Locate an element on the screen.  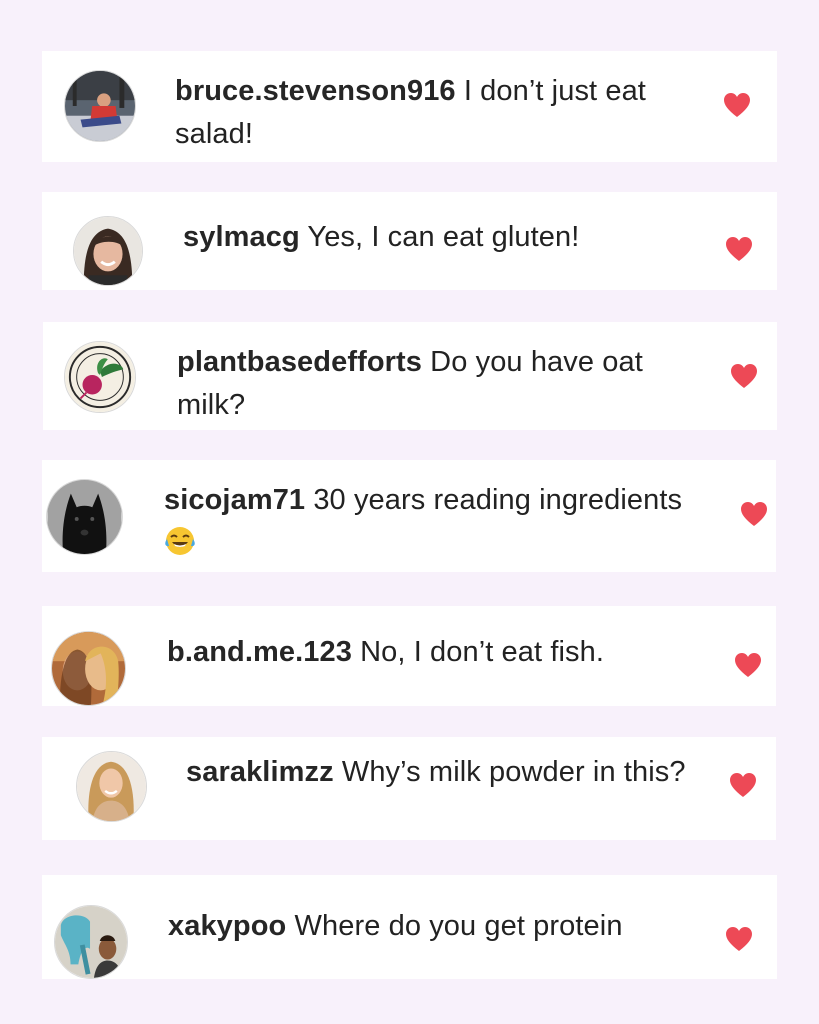
comment-username: sylmacg is located at coordinates (241, 237).